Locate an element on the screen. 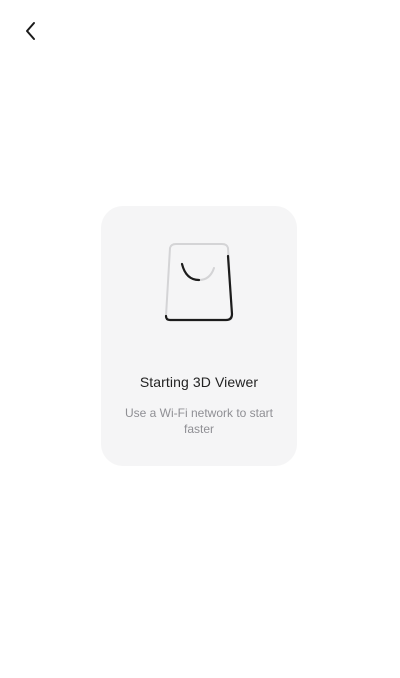 This screenshot has width=400, height=678. loading-title: Starting 3D Viewer is located at coordinates (199, 382).